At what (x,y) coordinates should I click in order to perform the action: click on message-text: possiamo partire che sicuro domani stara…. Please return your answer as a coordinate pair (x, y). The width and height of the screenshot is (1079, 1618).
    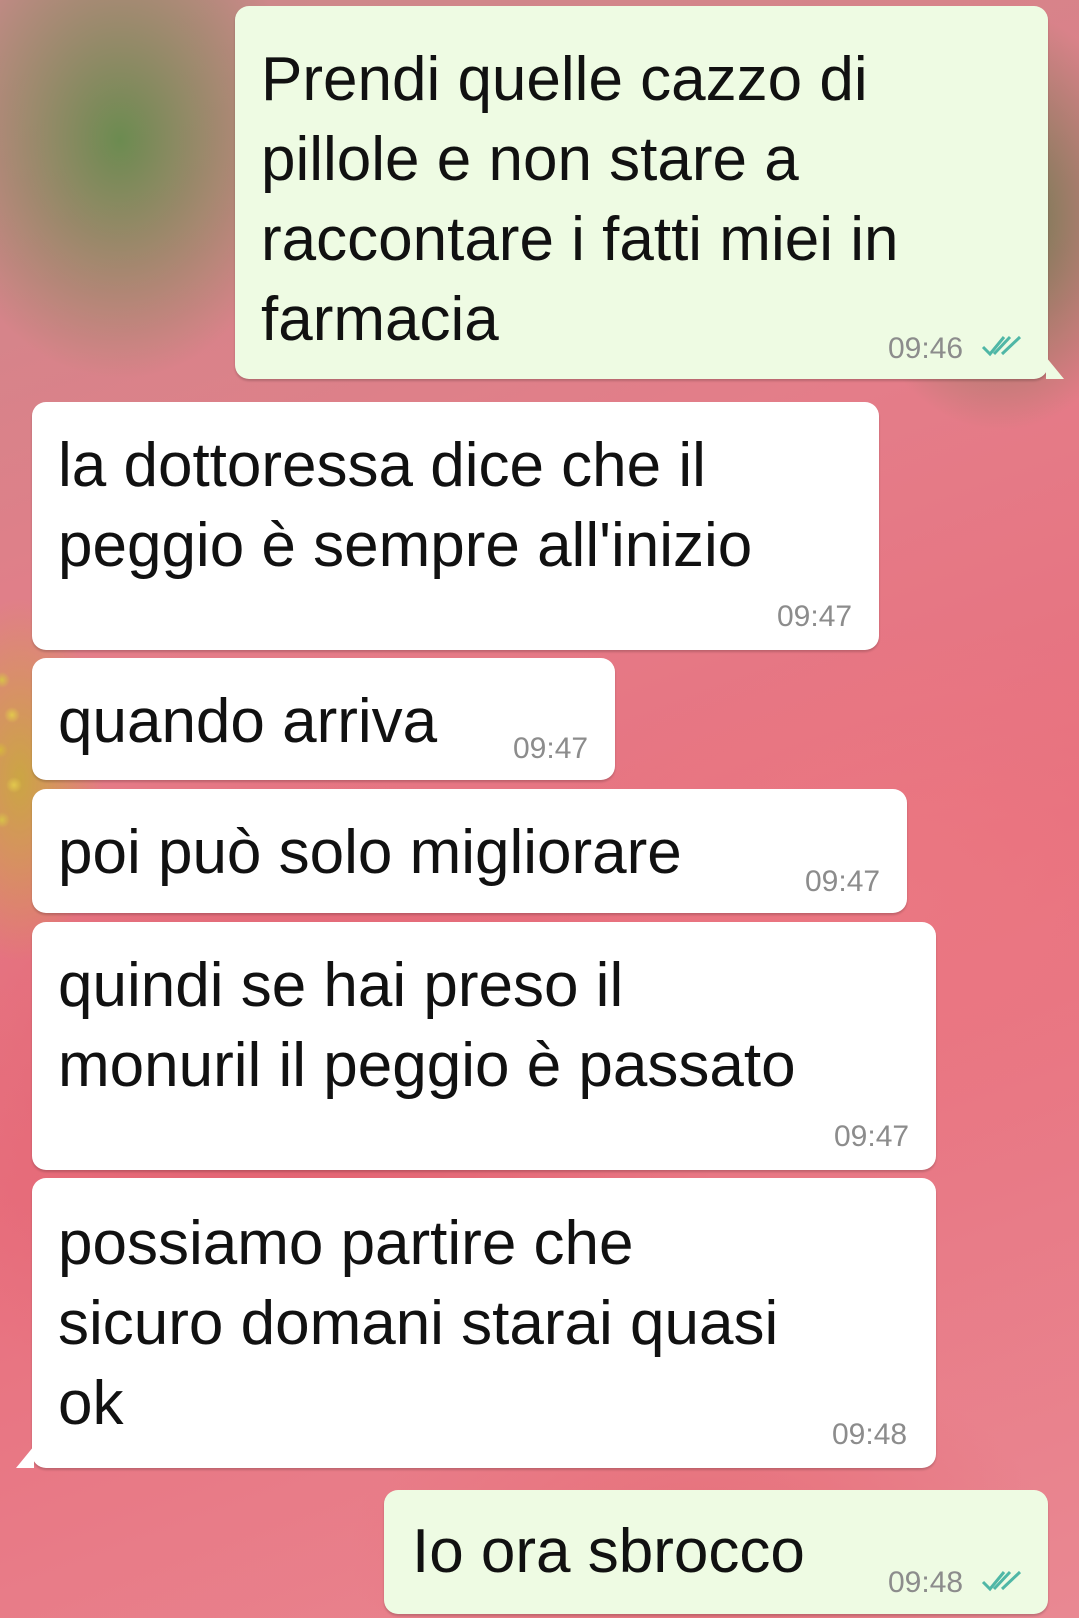
    Looking at the image, I should click on (418, 1323).